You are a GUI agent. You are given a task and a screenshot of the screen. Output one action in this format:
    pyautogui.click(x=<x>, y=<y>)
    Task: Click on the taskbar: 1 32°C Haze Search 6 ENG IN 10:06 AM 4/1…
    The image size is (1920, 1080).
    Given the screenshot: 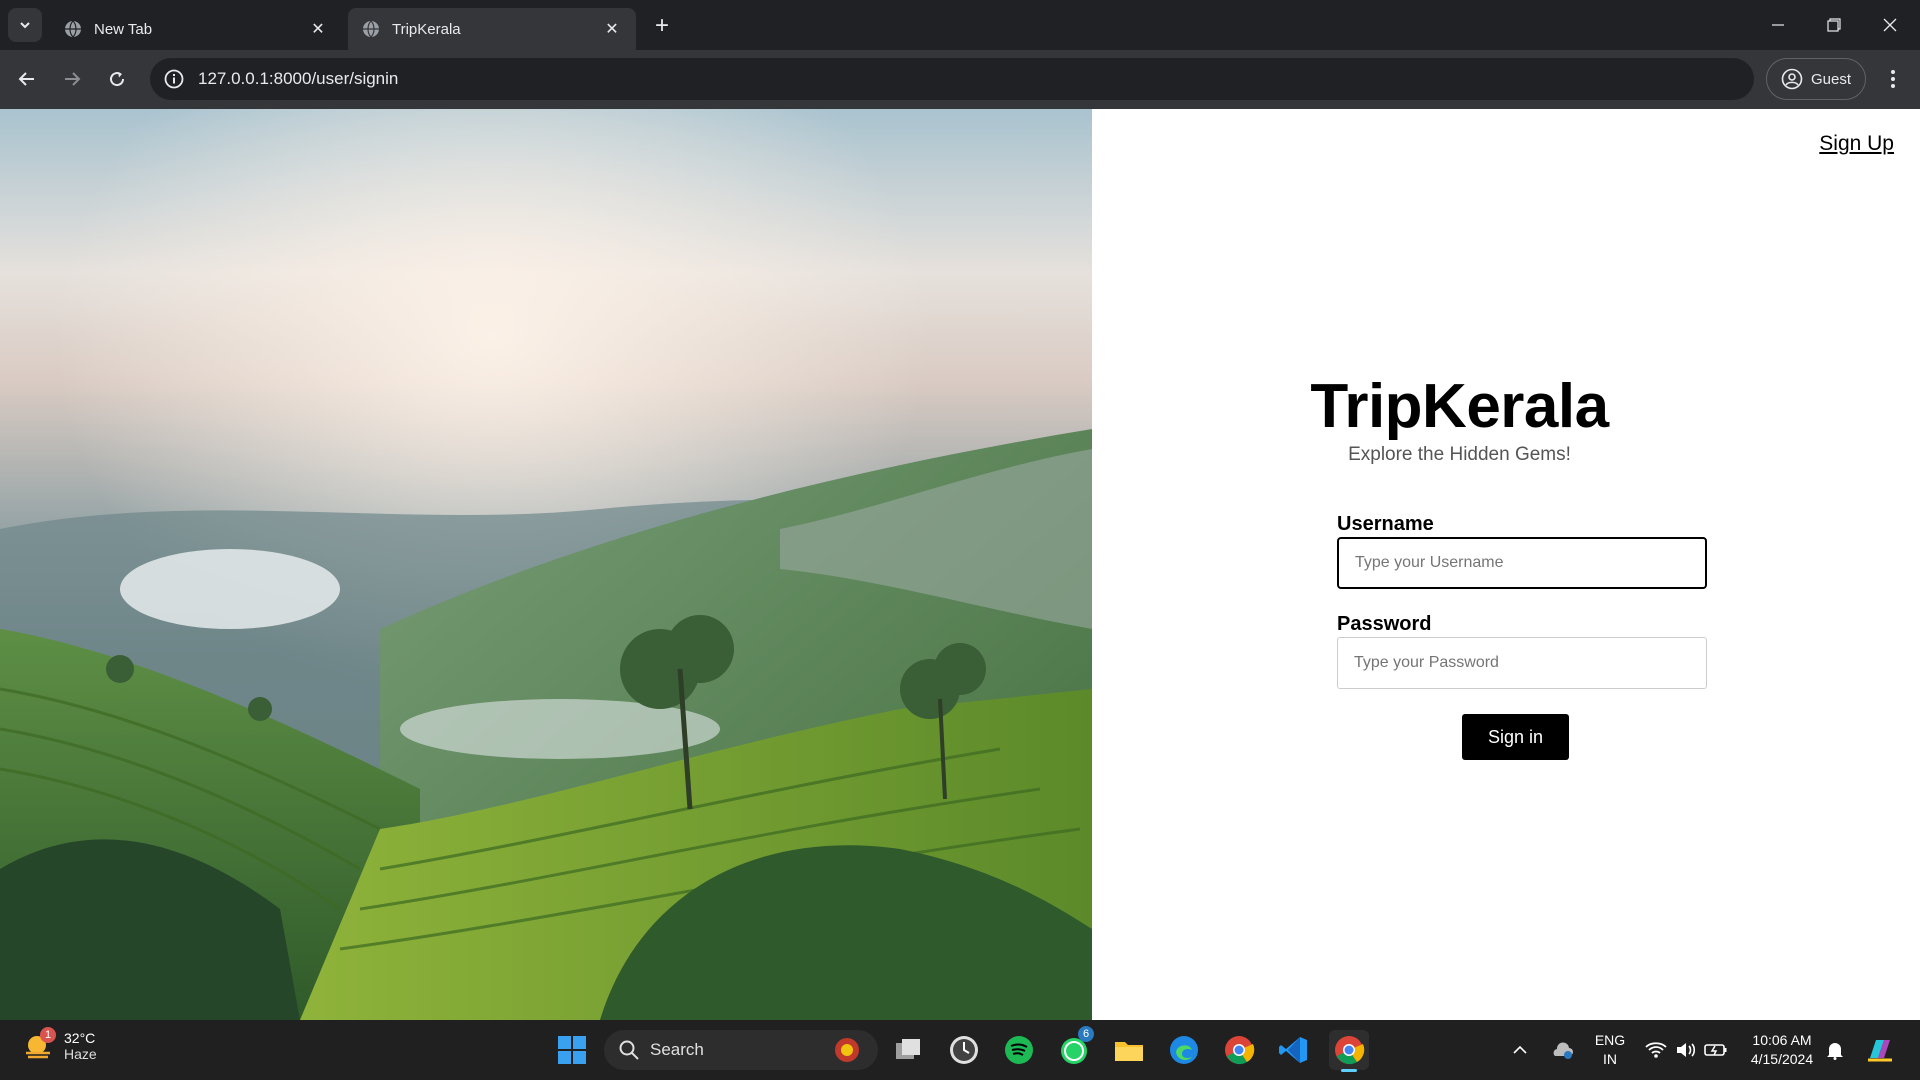 What is the action you would take?
    pyautogui.click(x=960, y=1050)
    